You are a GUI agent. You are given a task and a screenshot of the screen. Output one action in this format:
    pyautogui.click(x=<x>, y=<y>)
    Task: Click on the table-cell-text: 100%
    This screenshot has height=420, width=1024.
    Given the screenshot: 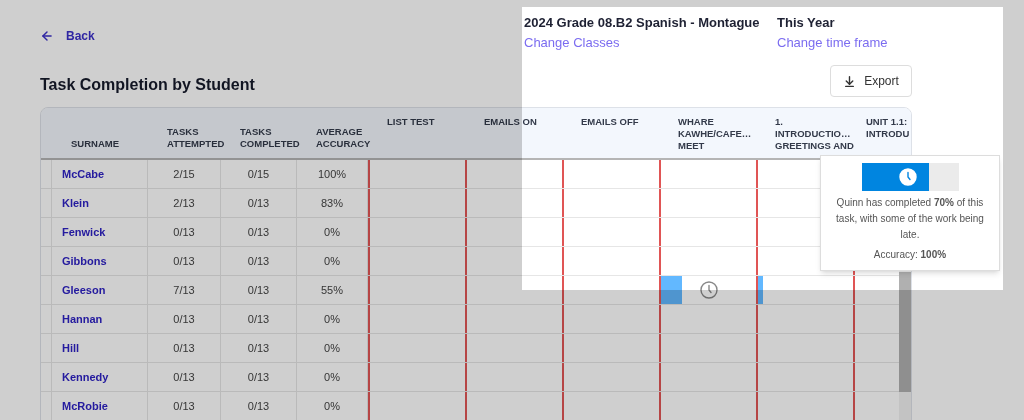 What is the action you would take?
    pyautogui.click(x=332, y=174)
    